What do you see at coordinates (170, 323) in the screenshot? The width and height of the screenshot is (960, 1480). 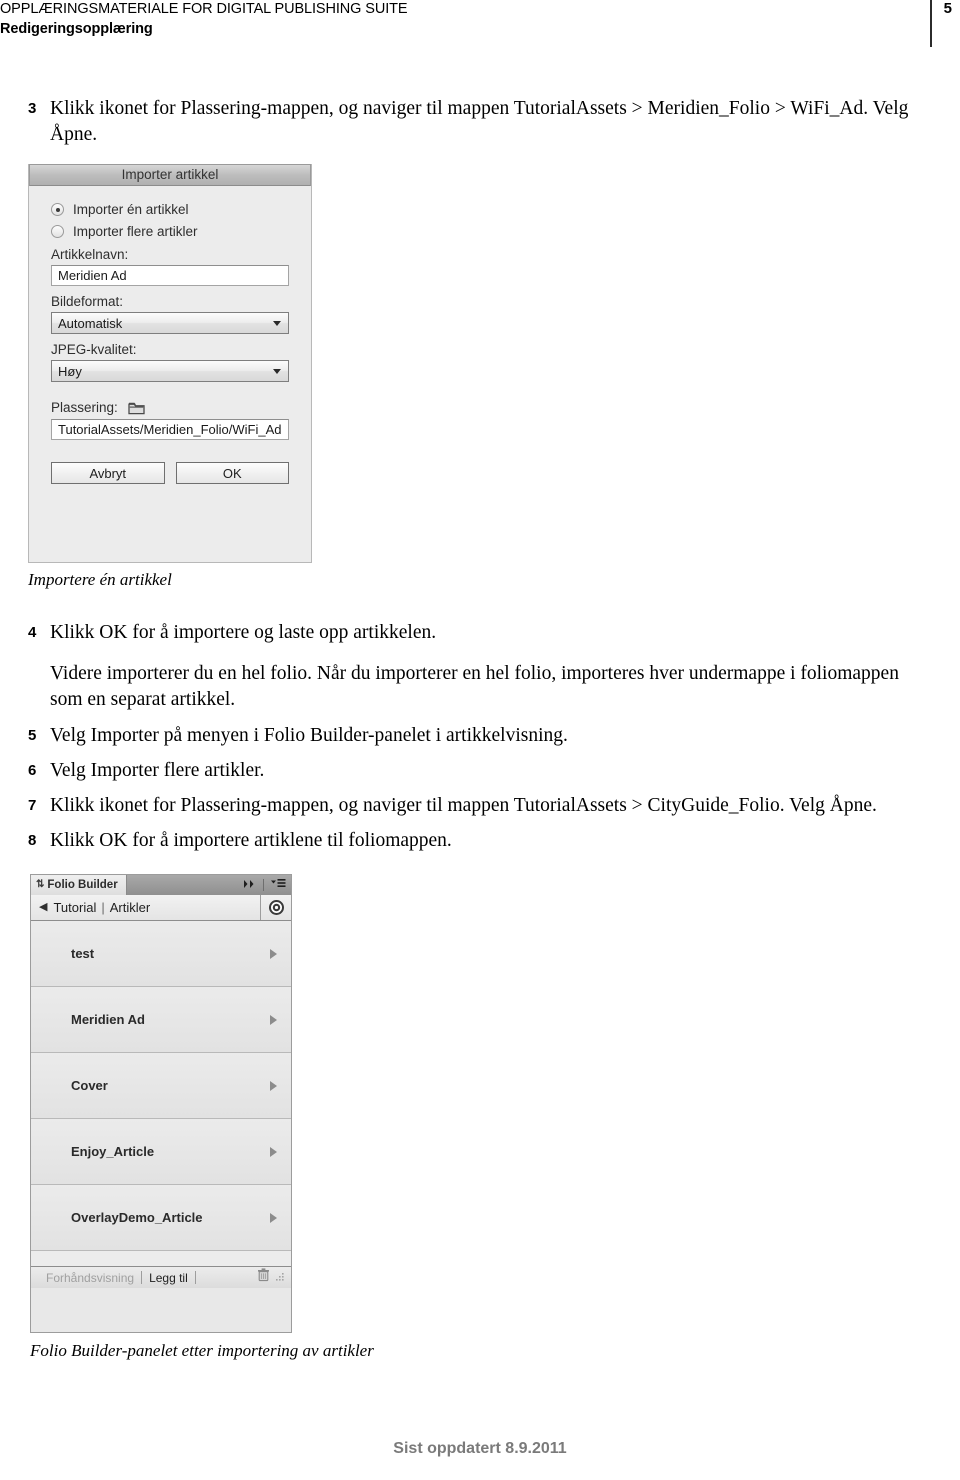 I see `image-format-select: Automatisk` at bounding box center [170, 323].